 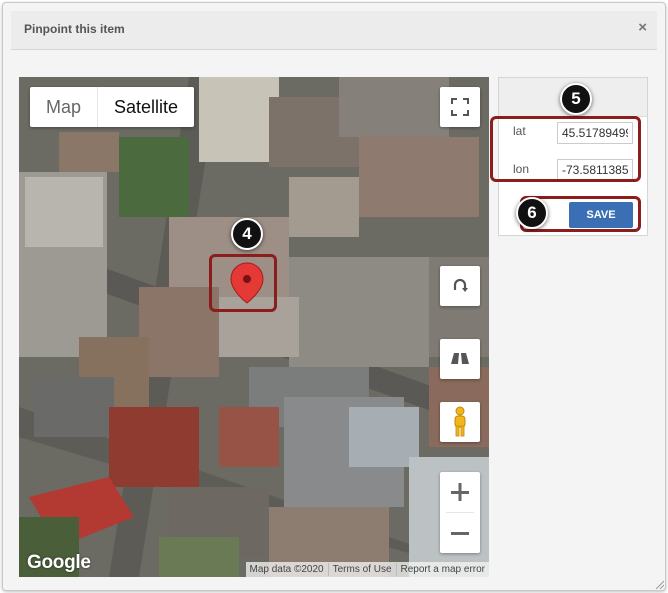 I want to click on zoom-control, so click(x=460, y=512).